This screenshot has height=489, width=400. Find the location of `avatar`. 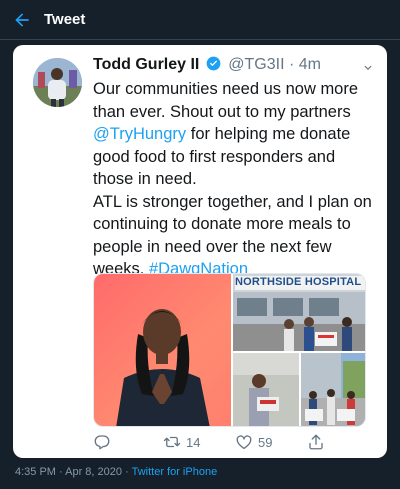

avatar is located at coordinates (57, 82).